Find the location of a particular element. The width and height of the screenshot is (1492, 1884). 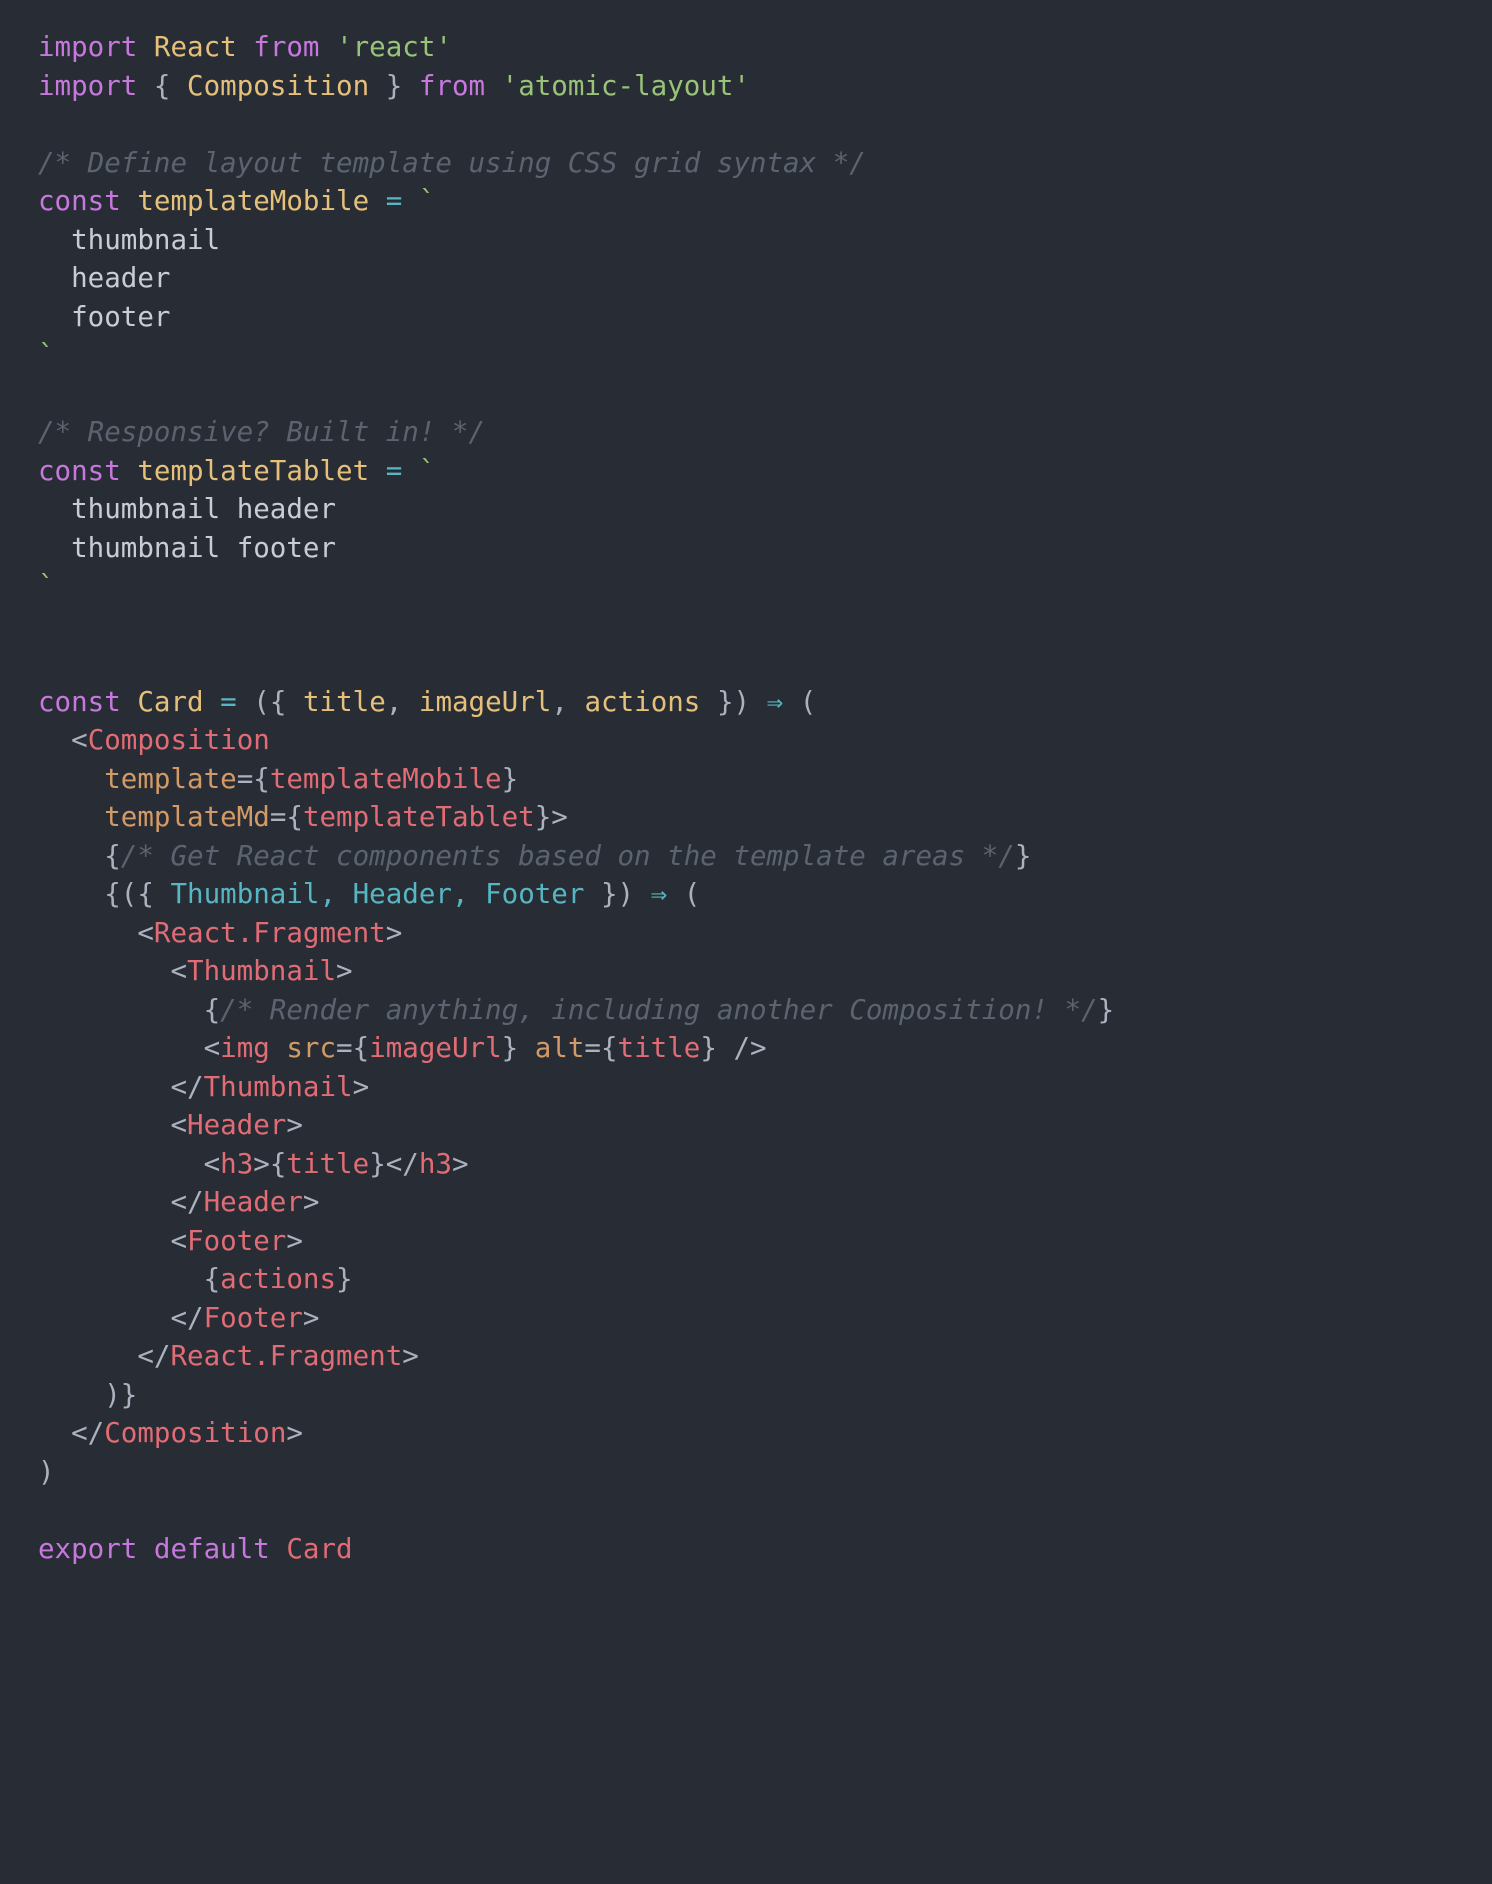

code-line-35: </React.Fragment> is located at coordinates (765, 1356).